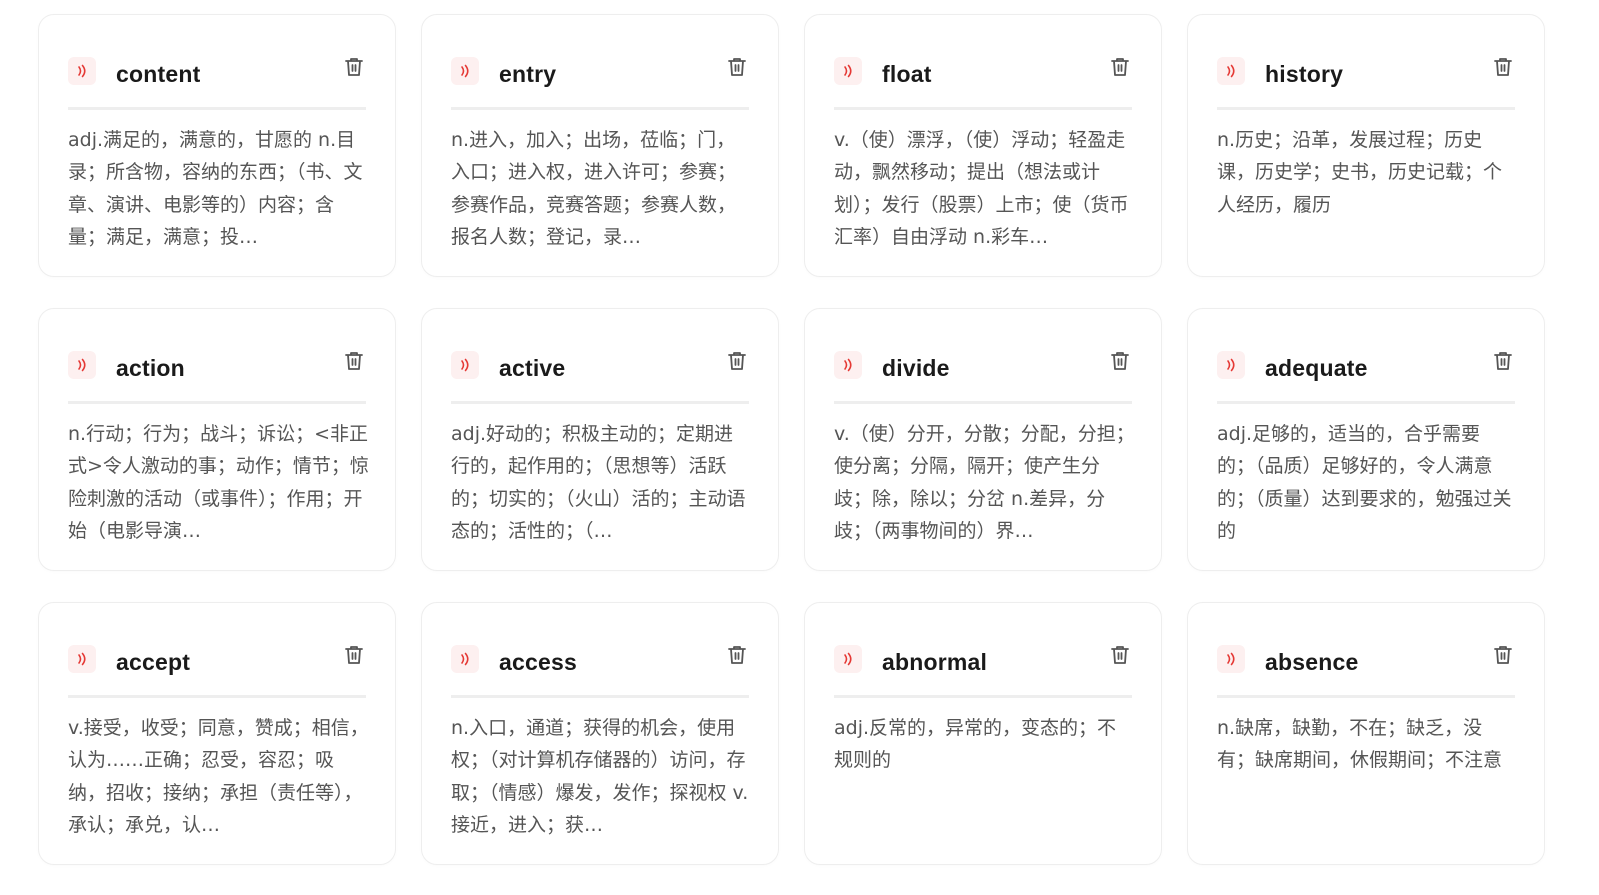  What do you see at coordinates (217, 375) in the screenshot?
I see `card-header: action` at bounding box center [217, 375].